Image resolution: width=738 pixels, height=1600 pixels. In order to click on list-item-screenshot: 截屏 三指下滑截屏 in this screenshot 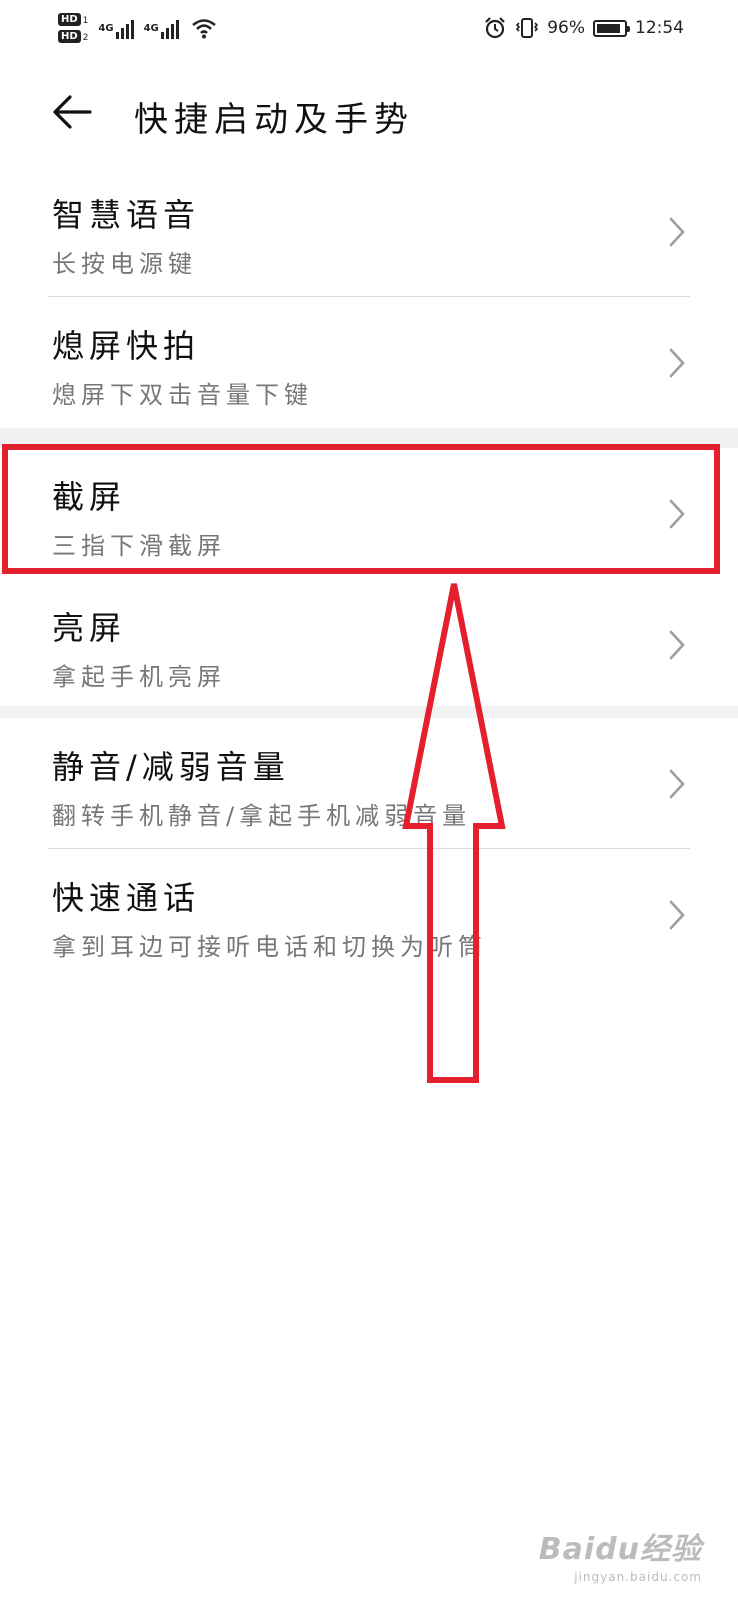, I will do `click(369, 513)`.